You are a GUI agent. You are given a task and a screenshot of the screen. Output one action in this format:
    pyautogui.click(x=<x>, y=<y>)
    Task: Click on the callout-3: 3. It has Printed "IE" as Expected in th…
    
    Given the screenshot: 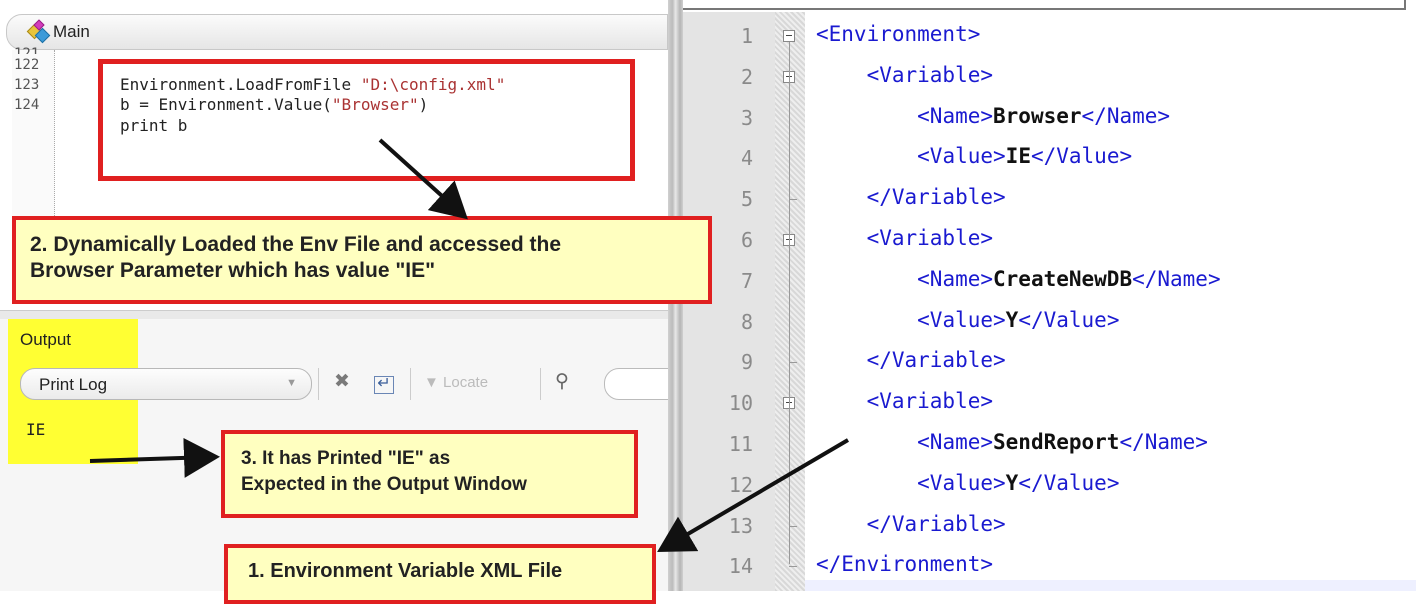 What is the action you would take?
    pyautogui.click(x=429, y=474)
    